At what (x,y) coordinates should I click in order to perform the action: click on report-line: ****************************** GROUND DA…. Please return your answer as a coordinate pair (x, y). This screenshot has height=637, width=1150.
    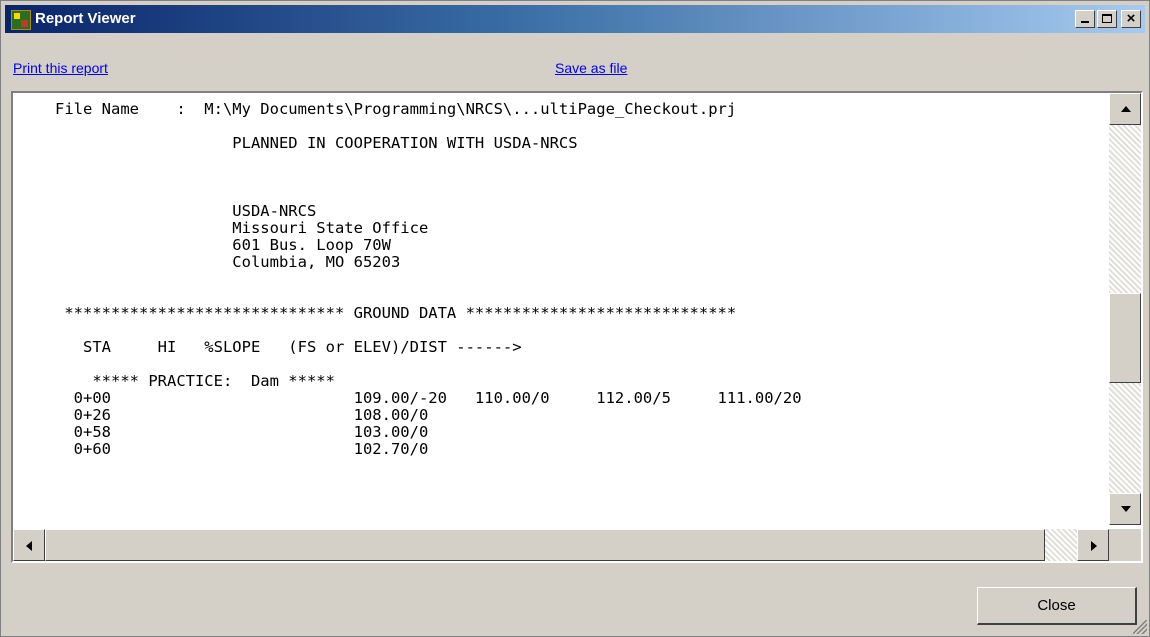
    Looking at the image, I should click on (400, 313).